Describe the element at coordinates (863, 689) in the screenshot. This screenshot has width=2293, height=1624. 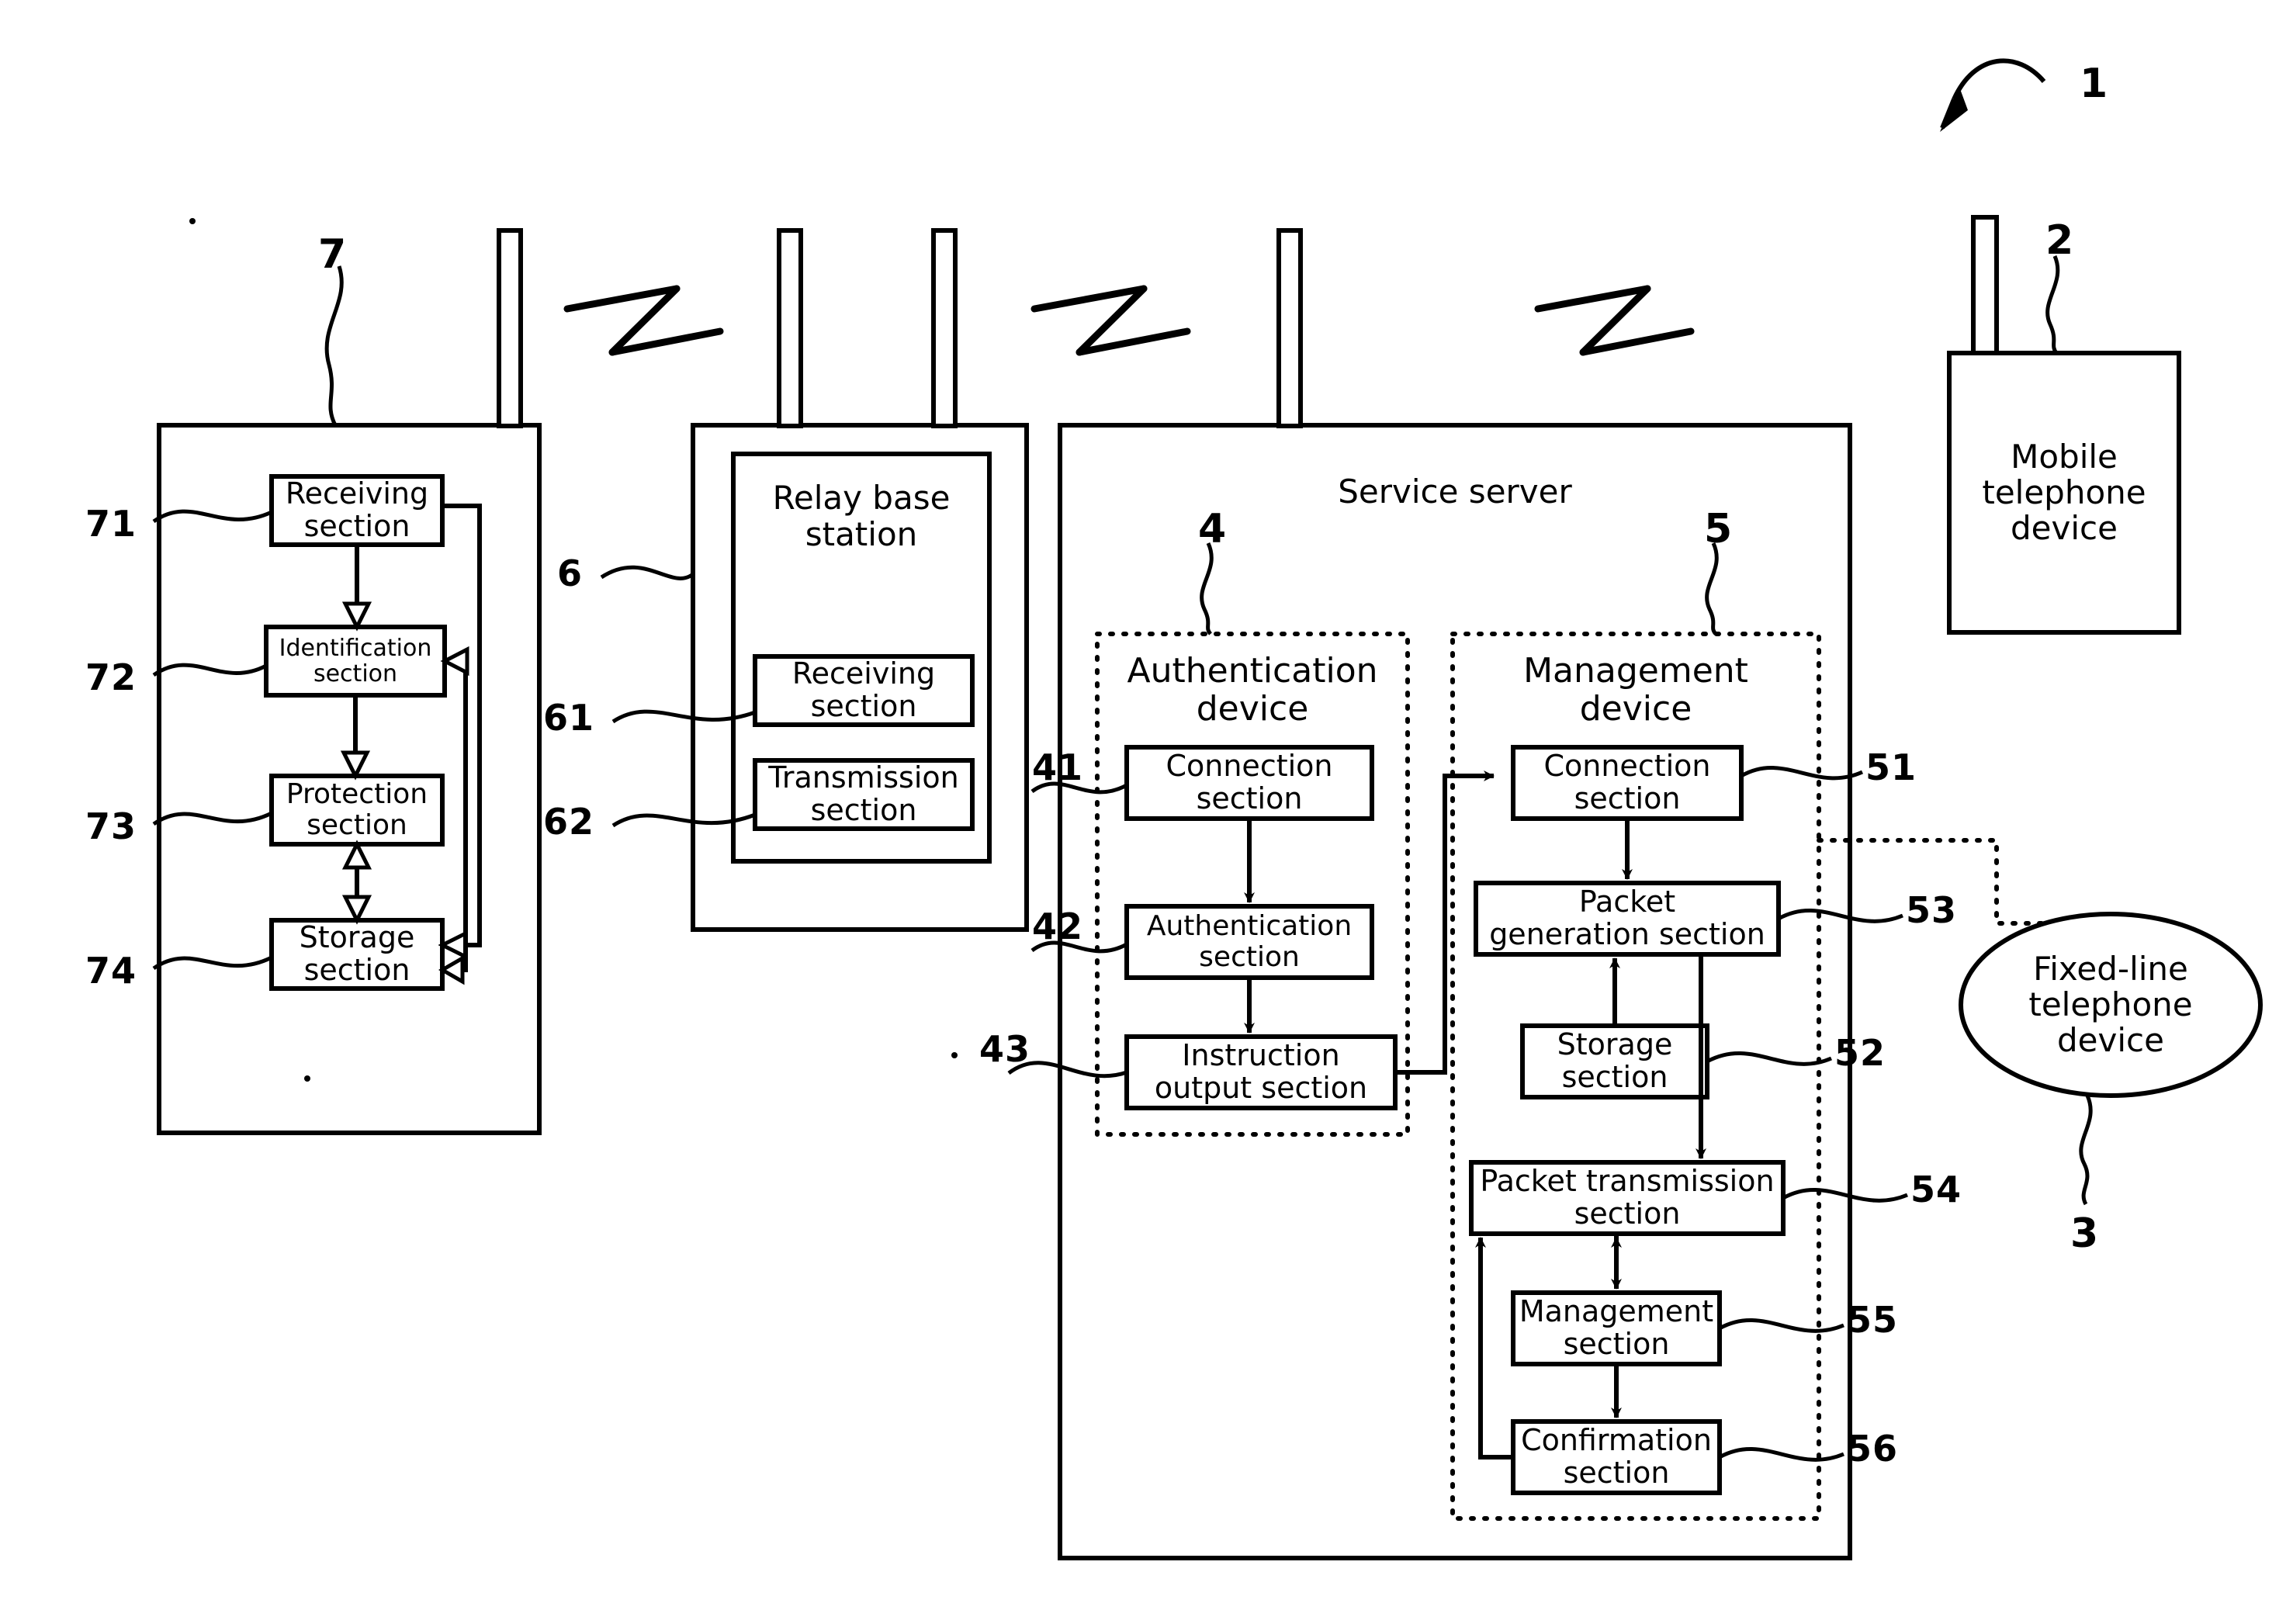
I see `relay-section-receiving: Receiving section` at that location.